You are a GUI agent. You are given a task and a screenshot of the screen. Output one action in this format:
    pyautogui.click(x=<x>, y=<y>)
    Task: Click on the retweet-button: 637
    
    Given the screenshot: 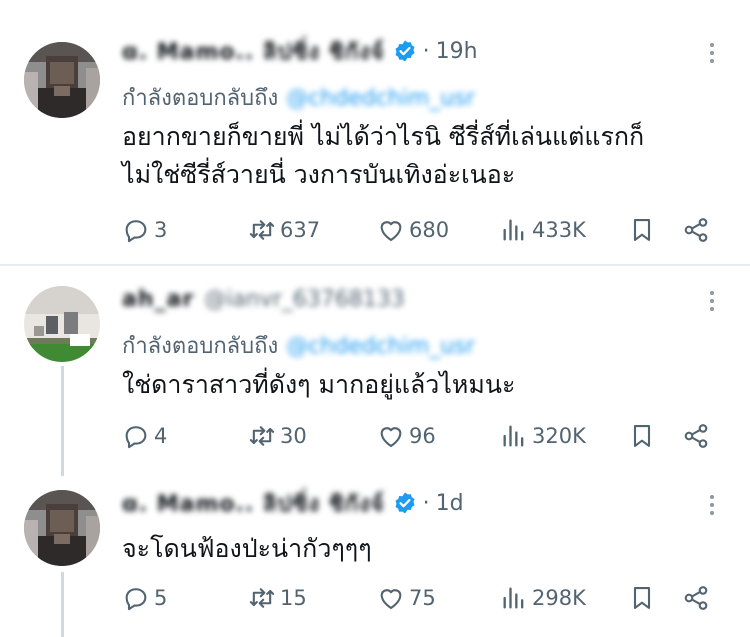 What is the action you would take?
    pyautogui.click(x=284, y=230)
    